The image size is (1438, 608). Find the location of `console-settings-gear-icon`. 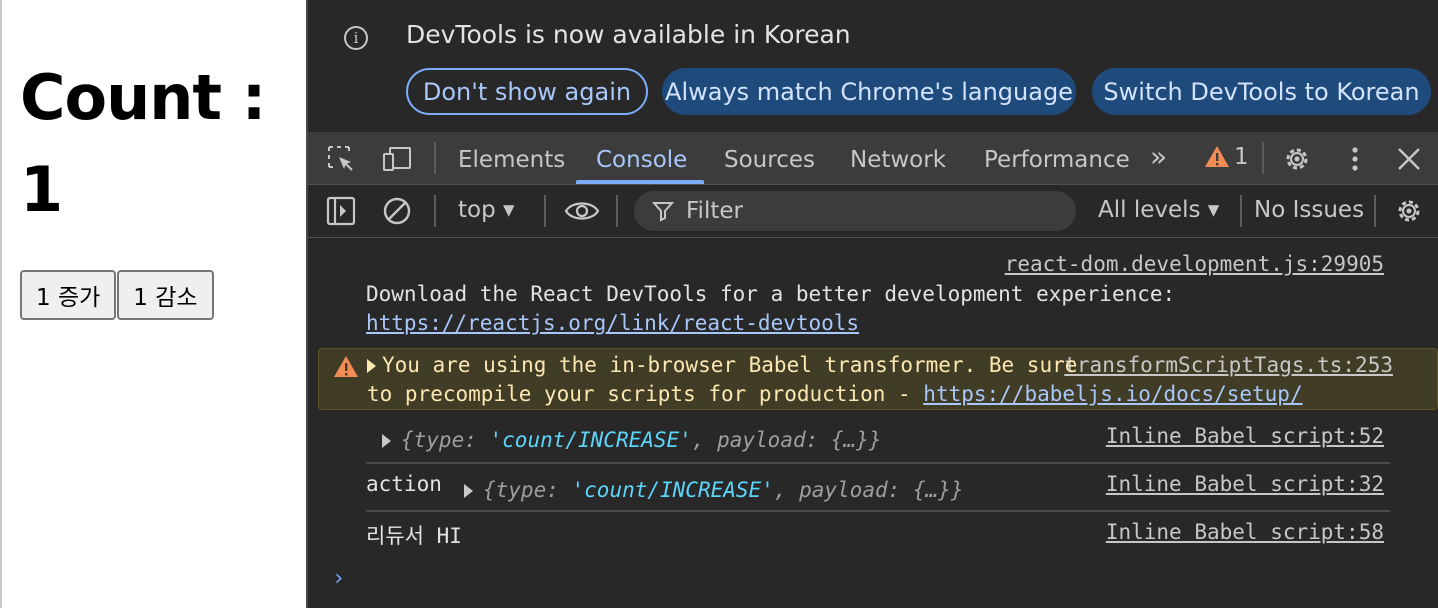

console-settings-gear-icon is located at coordinates (1409, 211).